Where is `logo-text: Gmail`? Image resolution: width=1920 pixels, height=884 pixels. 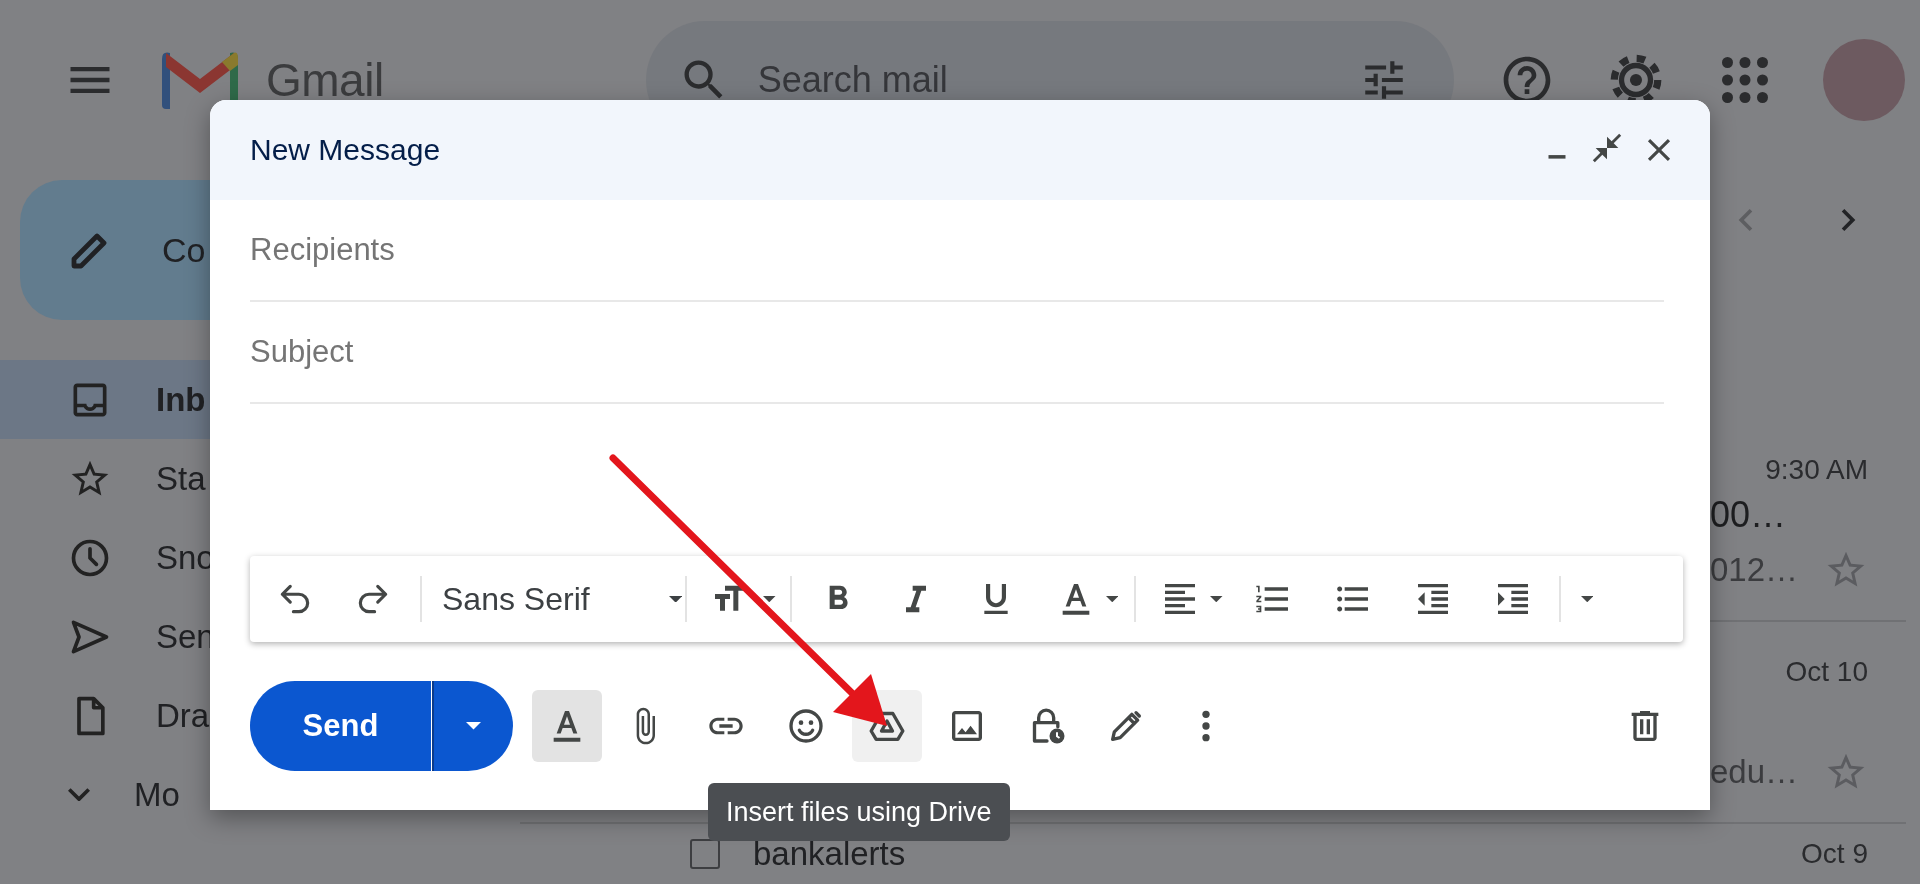
logo-text: Gmail is located at coordinates (325, 80).